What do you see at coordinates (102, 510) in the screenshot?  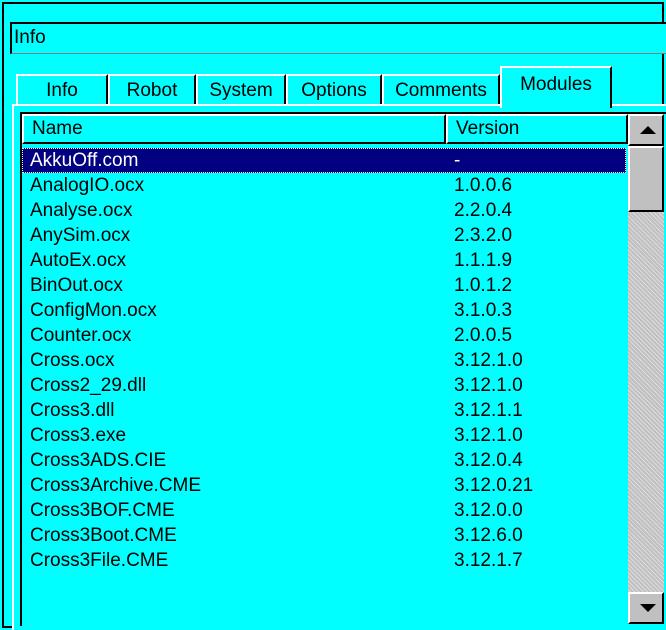 I see `module-name: Cross3BOF.CME` at bounding box center [102, 510].